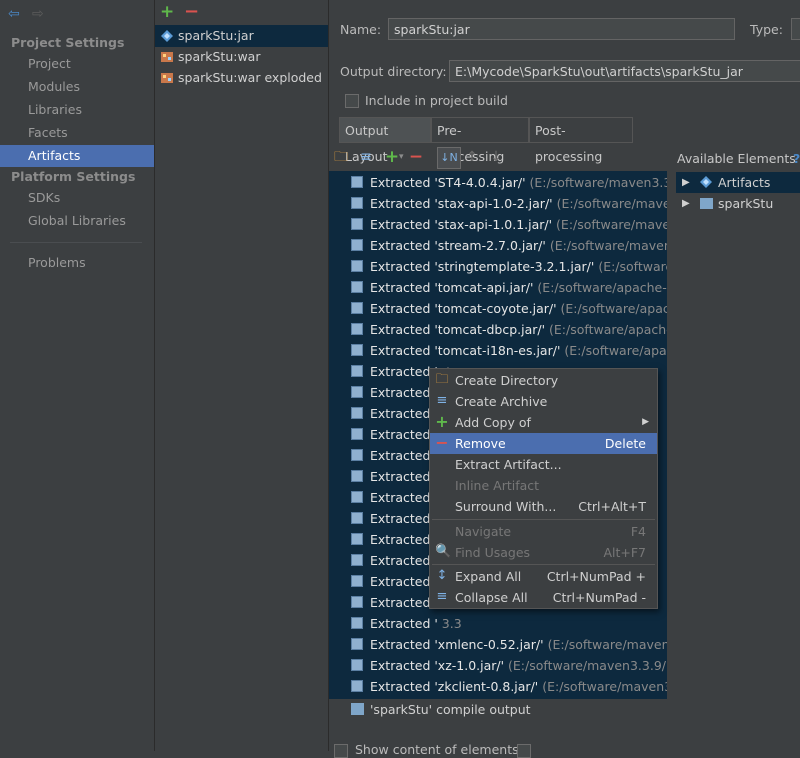 This screenshot has width=800, height=758. What do you see at coordinates (361, 29) in the screenshot?
I see `name-label: Name:` at bounding box center [361, 29].